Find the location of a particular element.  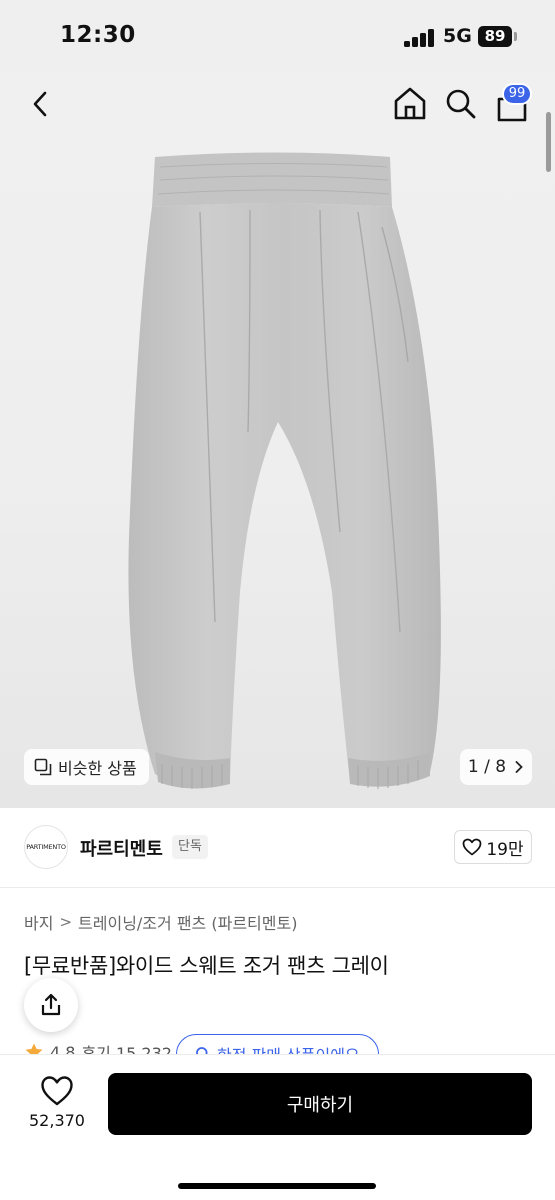

scrollbar is located at coordinates (548, 142).